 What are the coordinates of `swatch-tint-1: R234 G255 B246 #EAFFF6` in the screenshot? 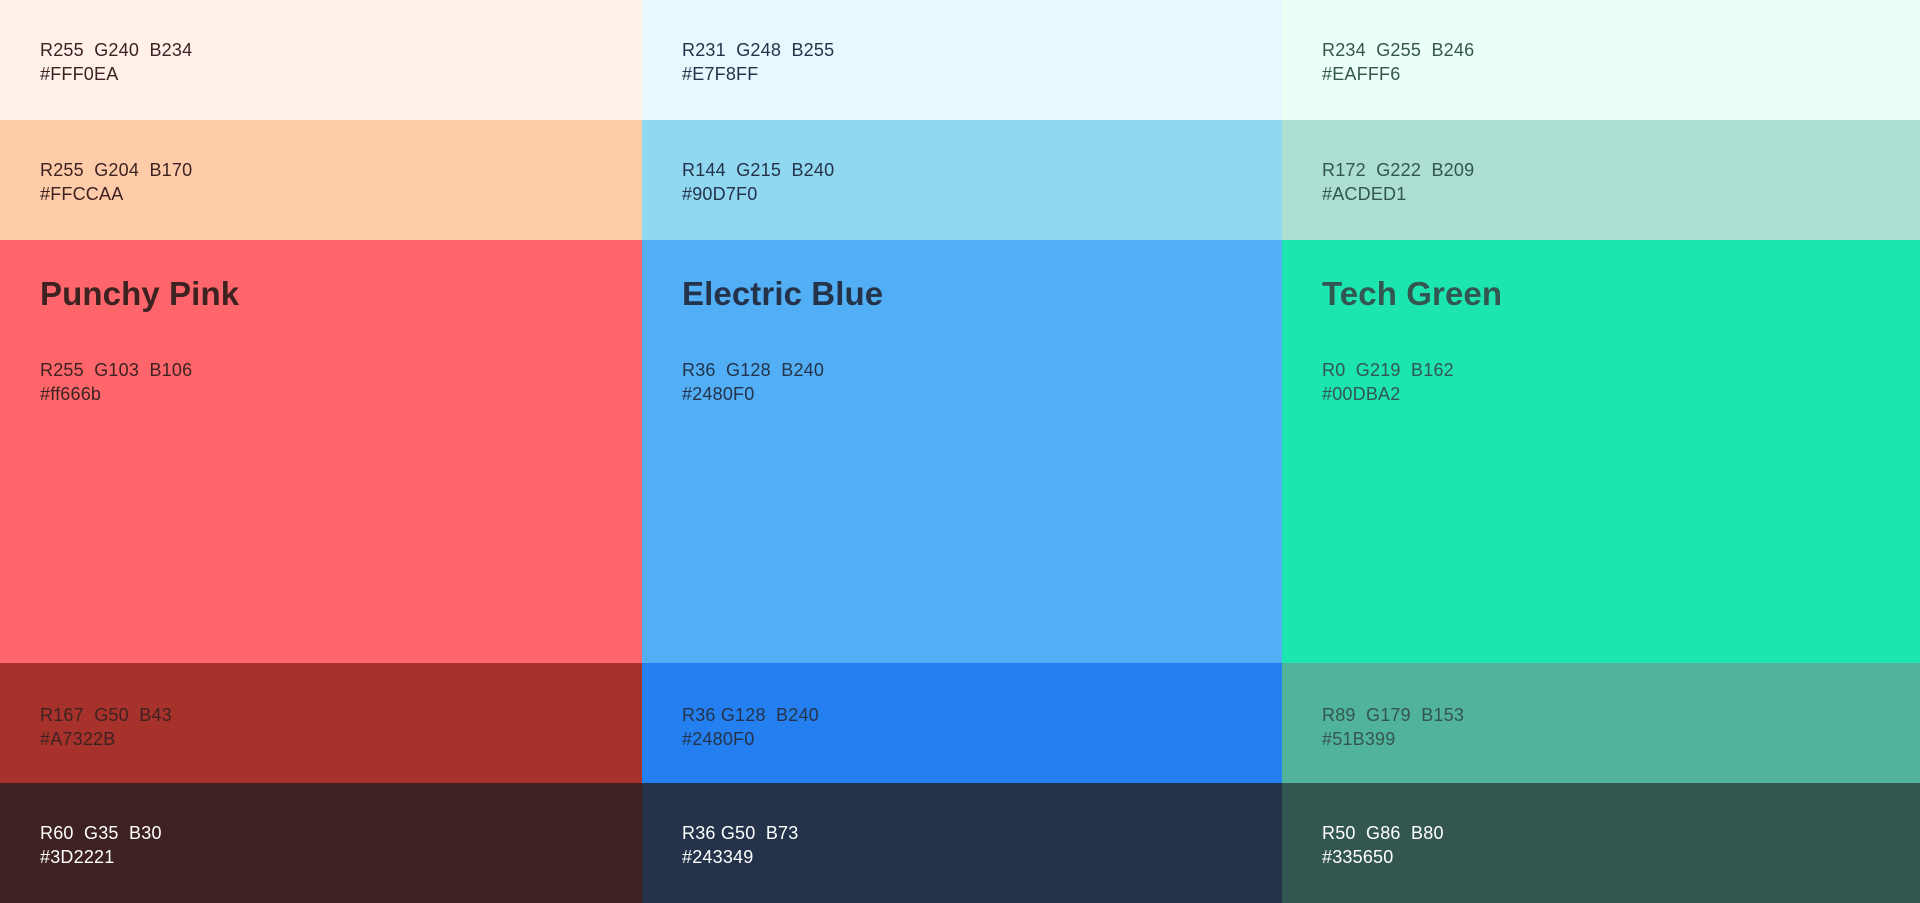 It's located at (1601, 60).